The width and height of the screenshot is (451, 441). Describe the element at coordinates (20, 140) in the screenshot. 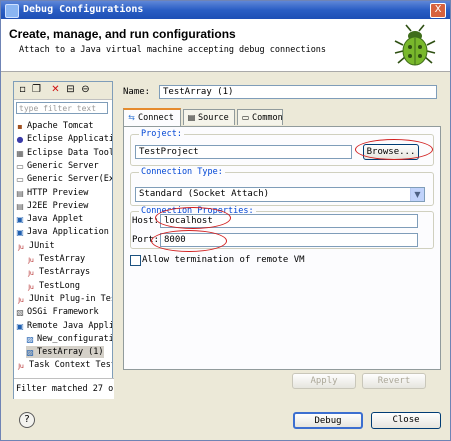

I see `eclipse-icon: ●` at that location.